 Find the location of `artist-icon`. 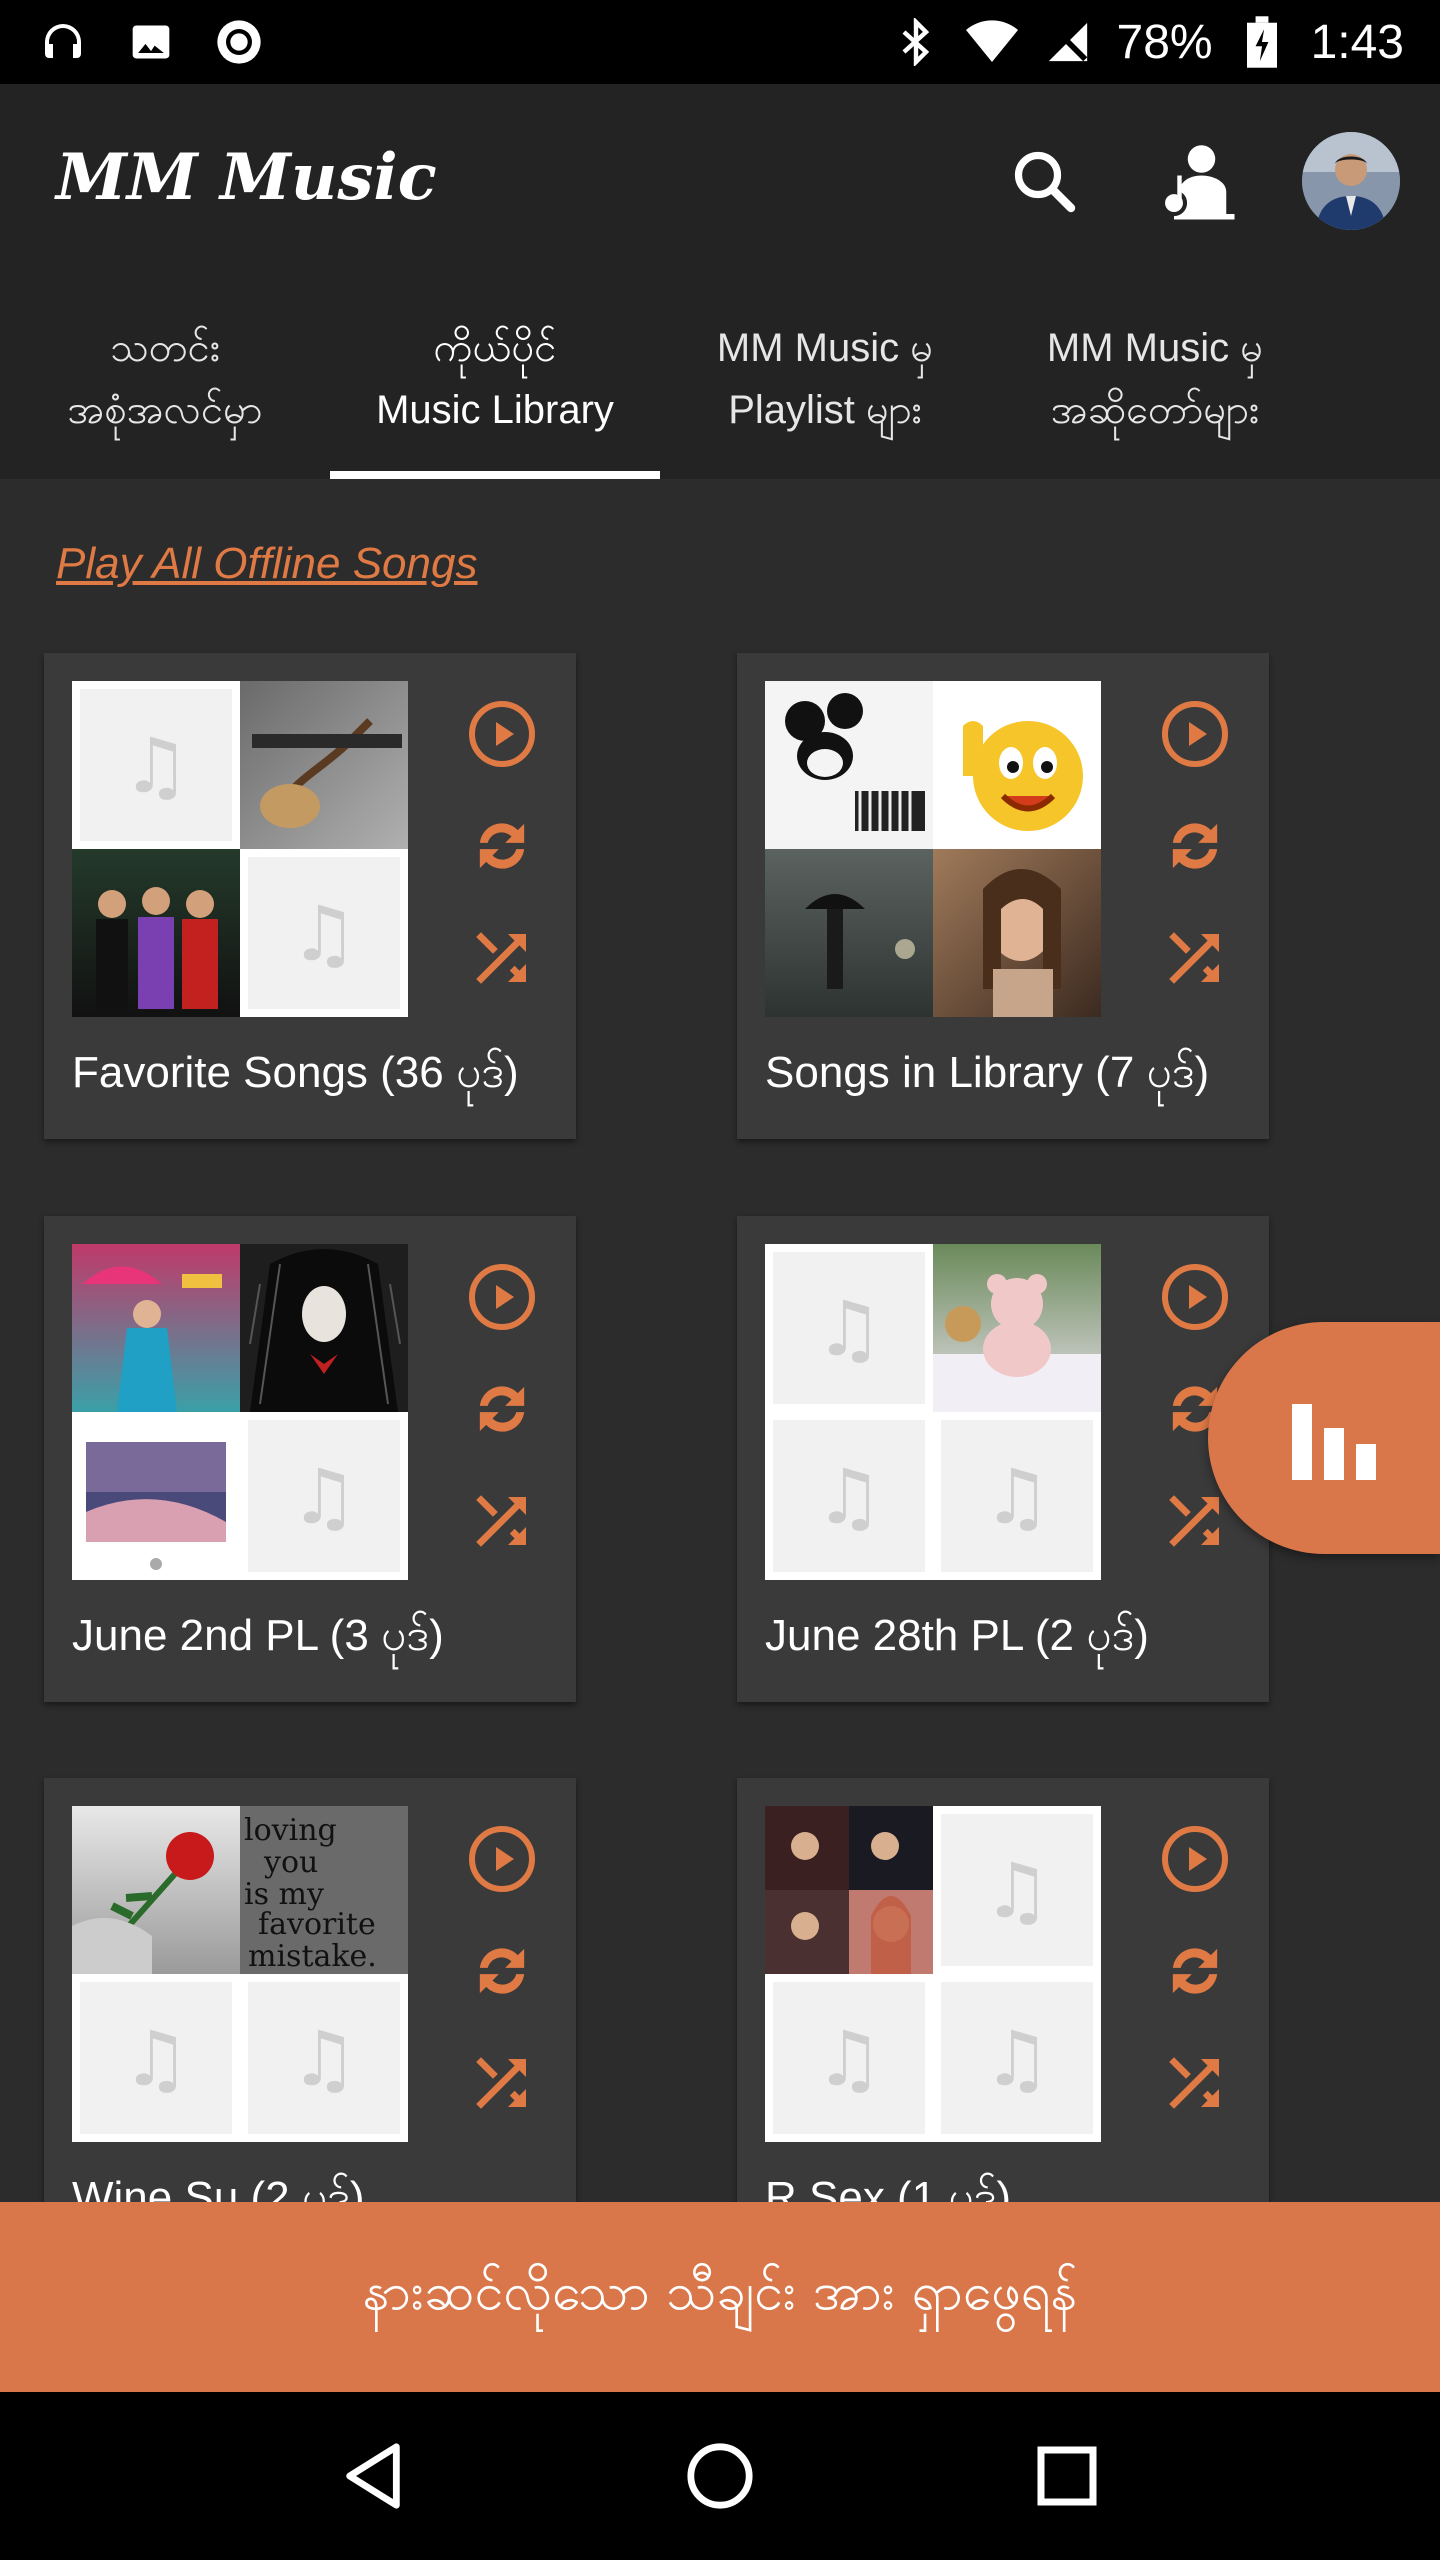

artist-icon is located at coordinates (1197, 182).